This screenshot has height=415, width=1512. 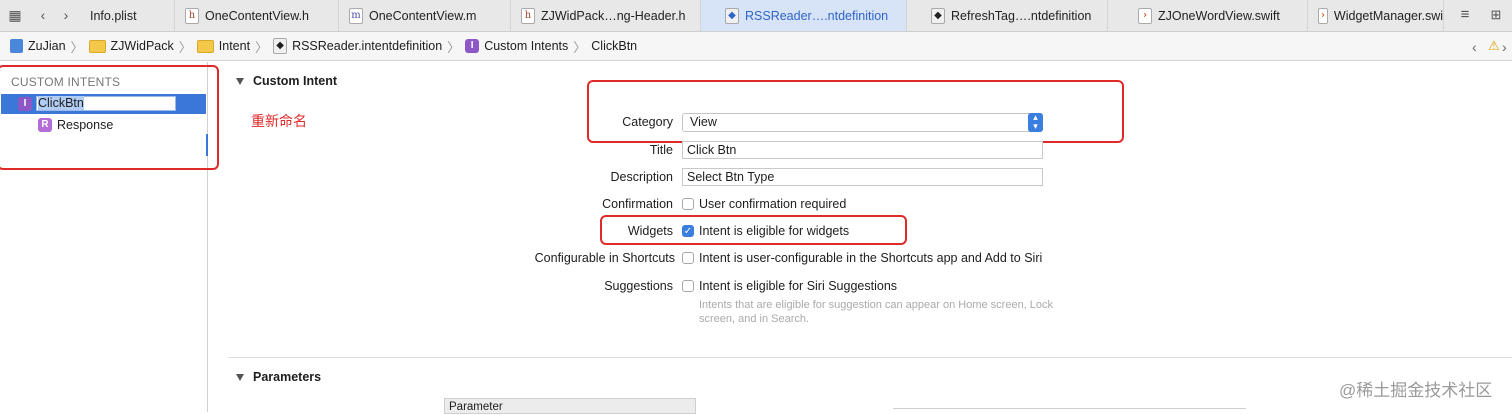 I want to click on tab-bridging-header: h ZJWidPack…ng-Header.h, so click(x=606, y=15).